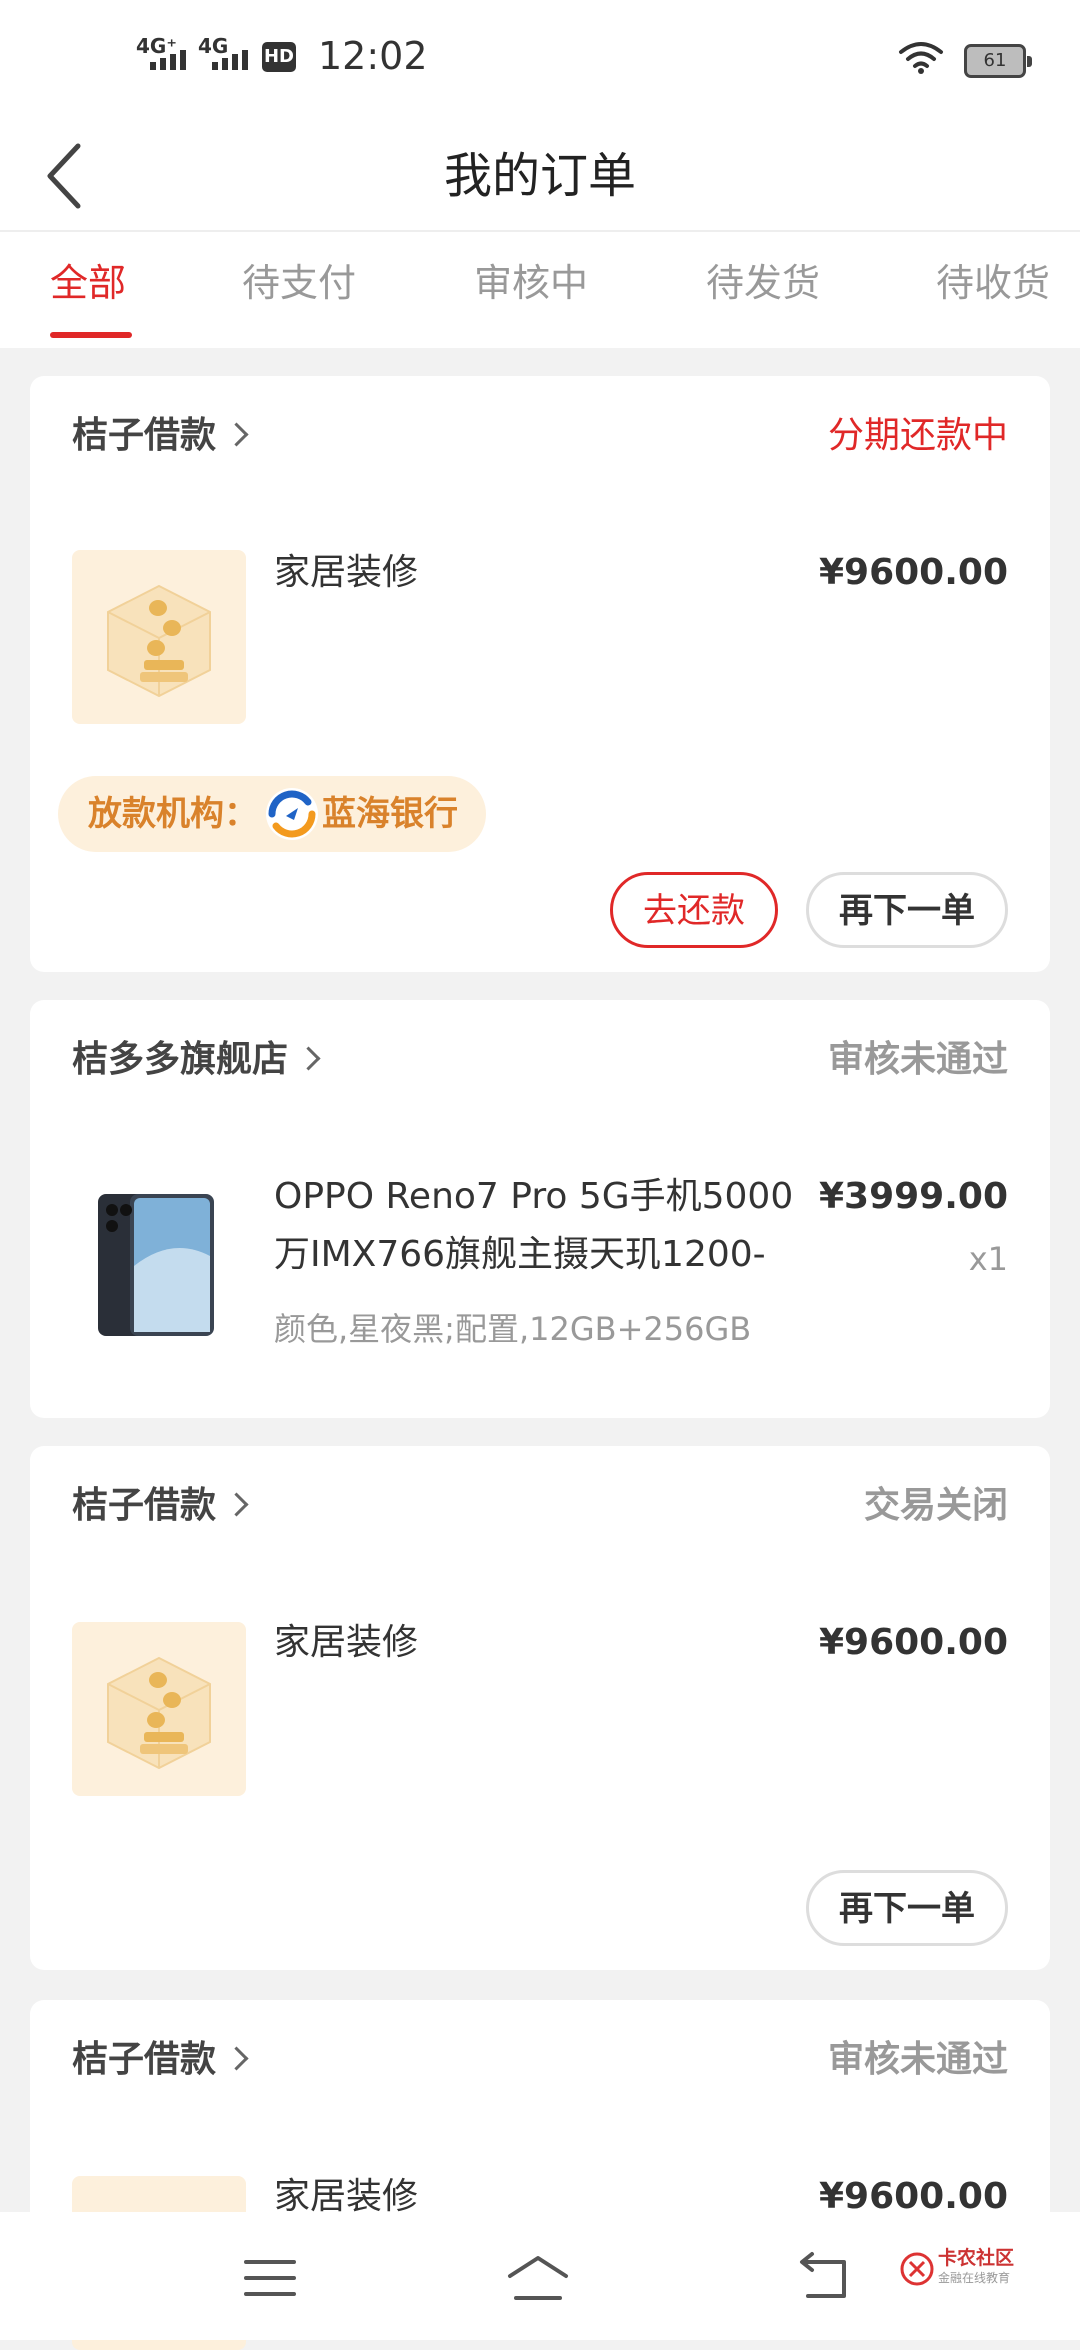 Image resolution: width=1080 pixels, height=2350 pixels. Describe the element at coordinates (917, 2269) in the screenshot. I see `kanong-logo-icon` at that location.